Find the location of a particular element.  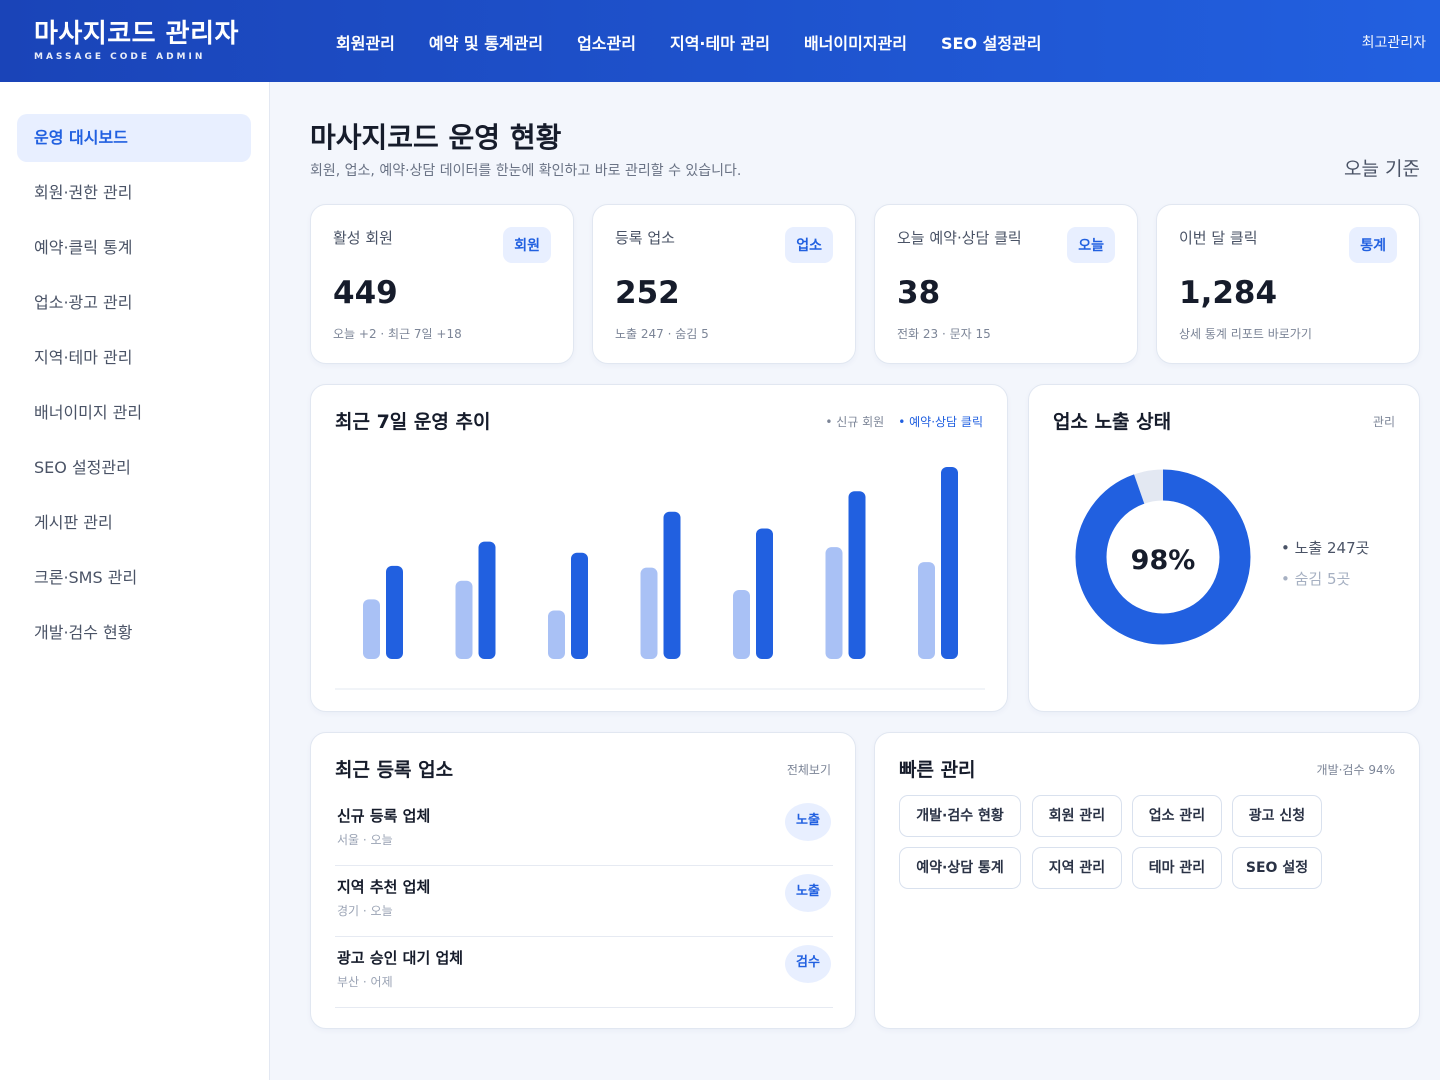

list-item: 신규 등록 업체 서울 · 오늘 노출 is located at coordinates (584, 830).